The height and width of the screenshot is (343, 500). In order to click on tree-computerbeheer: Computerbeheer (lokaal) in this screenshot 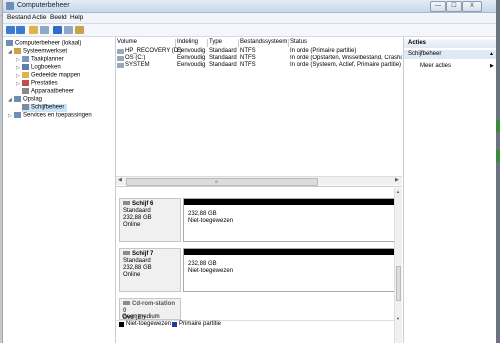, I will do `click(43, 44)`.